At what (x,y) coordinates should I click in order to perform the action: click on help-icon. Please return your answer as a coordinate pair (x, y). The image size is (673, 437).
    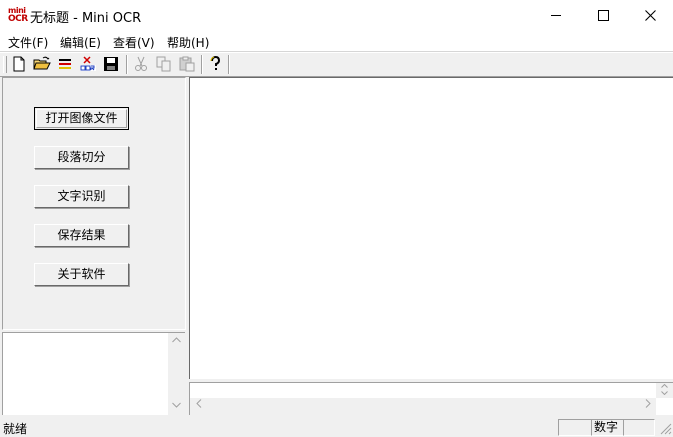
    Looking at the image, I should click on (215, 62).